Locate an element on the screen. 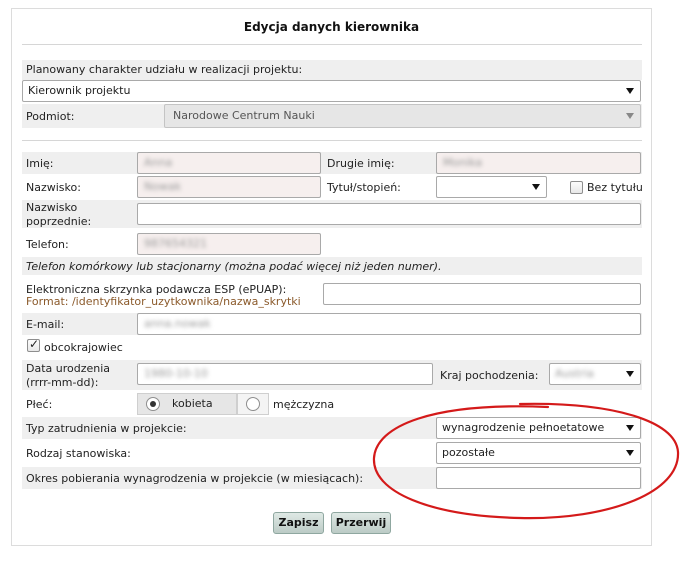 This screenshot has width=687, height=562. payment-period-input is located at coordinates (538, 478).